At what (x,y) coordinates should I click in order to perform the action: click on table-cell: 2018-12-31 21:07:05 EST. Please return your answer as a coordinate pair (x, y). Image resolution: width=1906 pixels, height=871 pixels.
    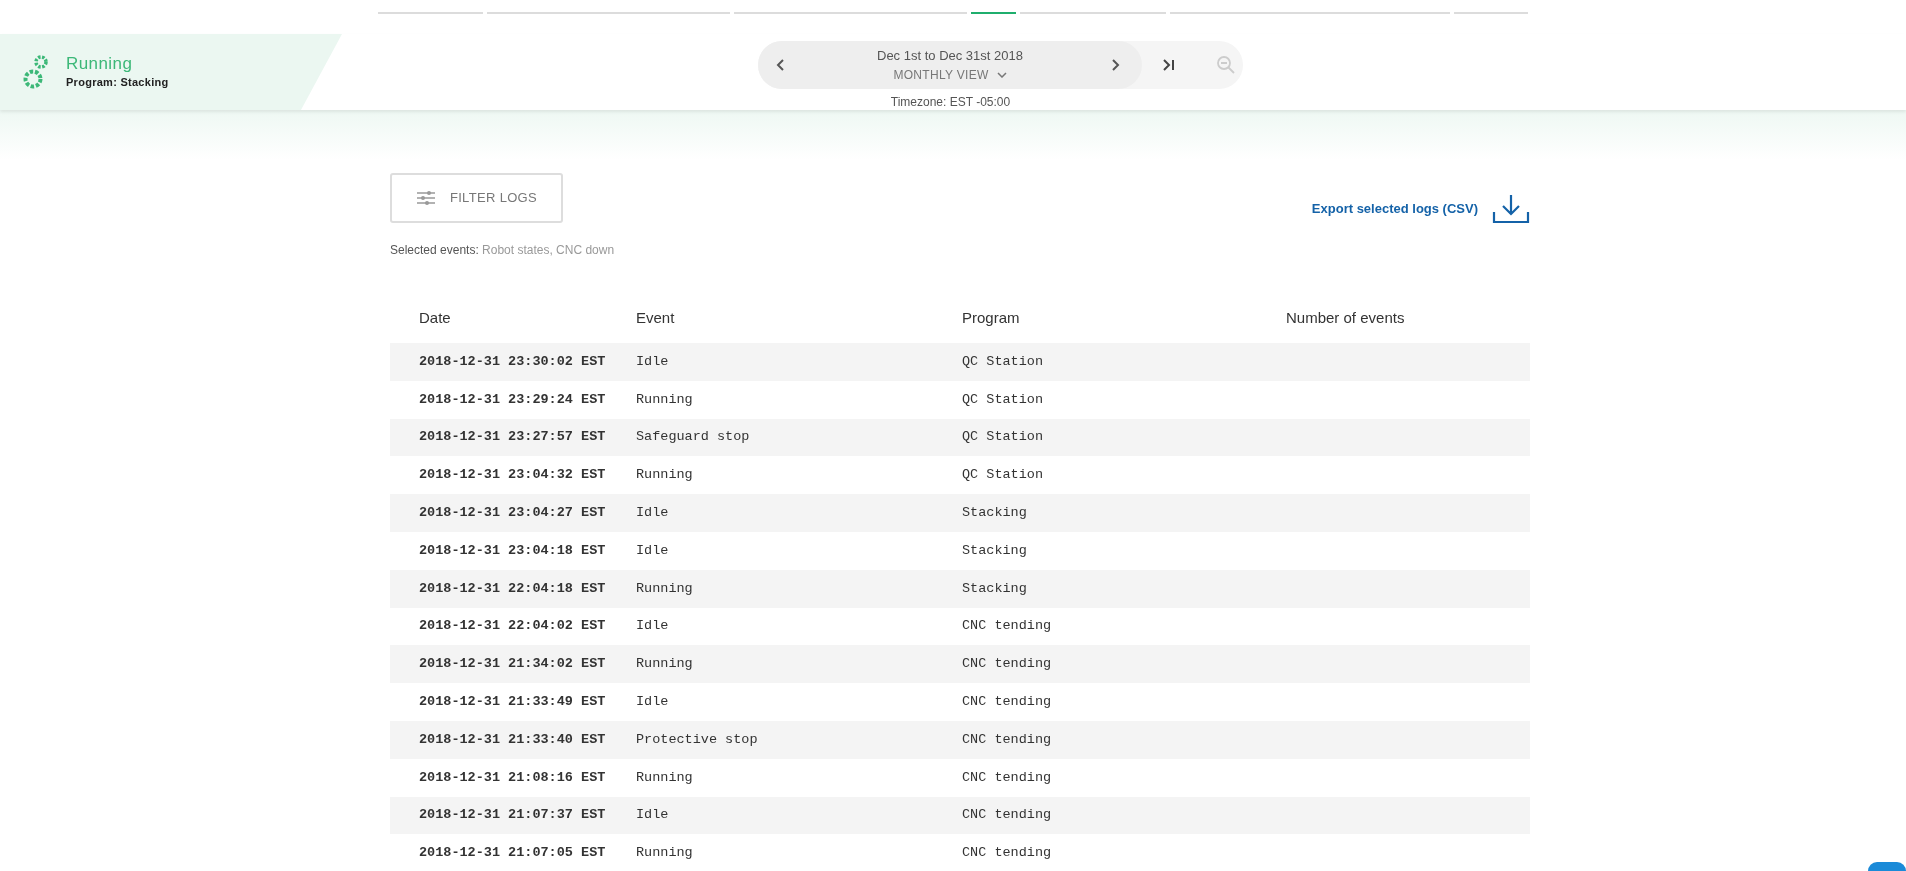
    Looking at the image, I should click on (512, 853).